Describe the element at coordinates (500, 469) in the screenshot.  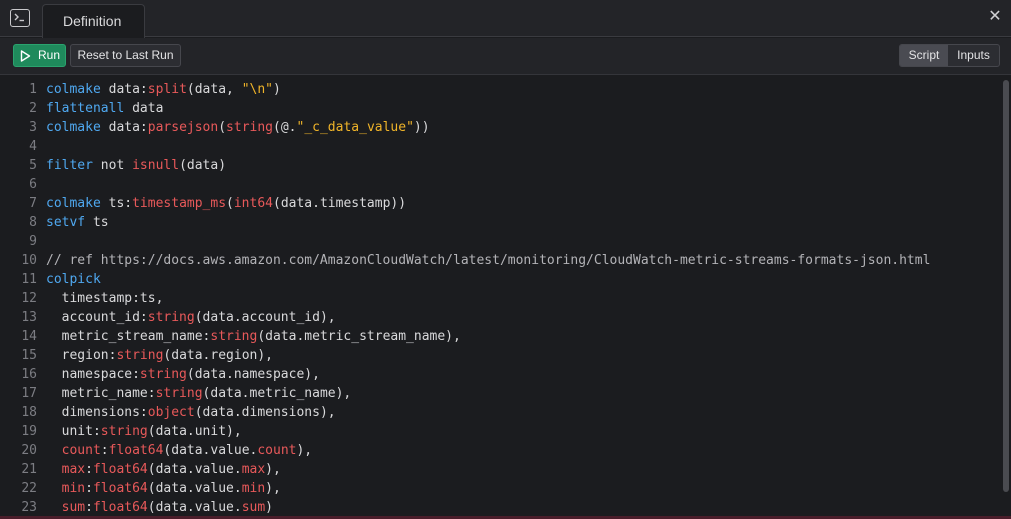
I see `code-line: 21 max:float64(data.value.max),` at that location.